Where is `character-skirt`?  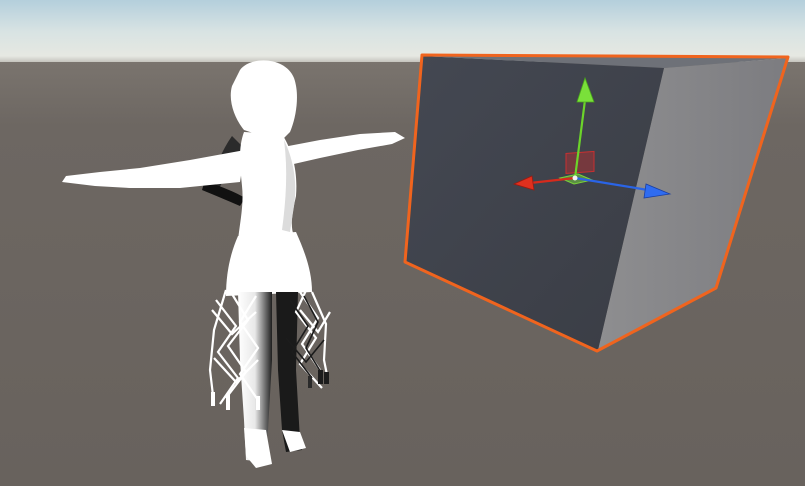
character-skirt is located at coordinates (269, 264).